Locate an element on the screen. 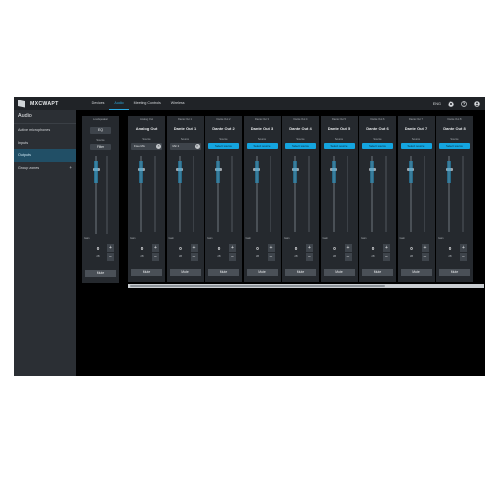  channel-name: Analog Out is located at coordinates (146, 128).